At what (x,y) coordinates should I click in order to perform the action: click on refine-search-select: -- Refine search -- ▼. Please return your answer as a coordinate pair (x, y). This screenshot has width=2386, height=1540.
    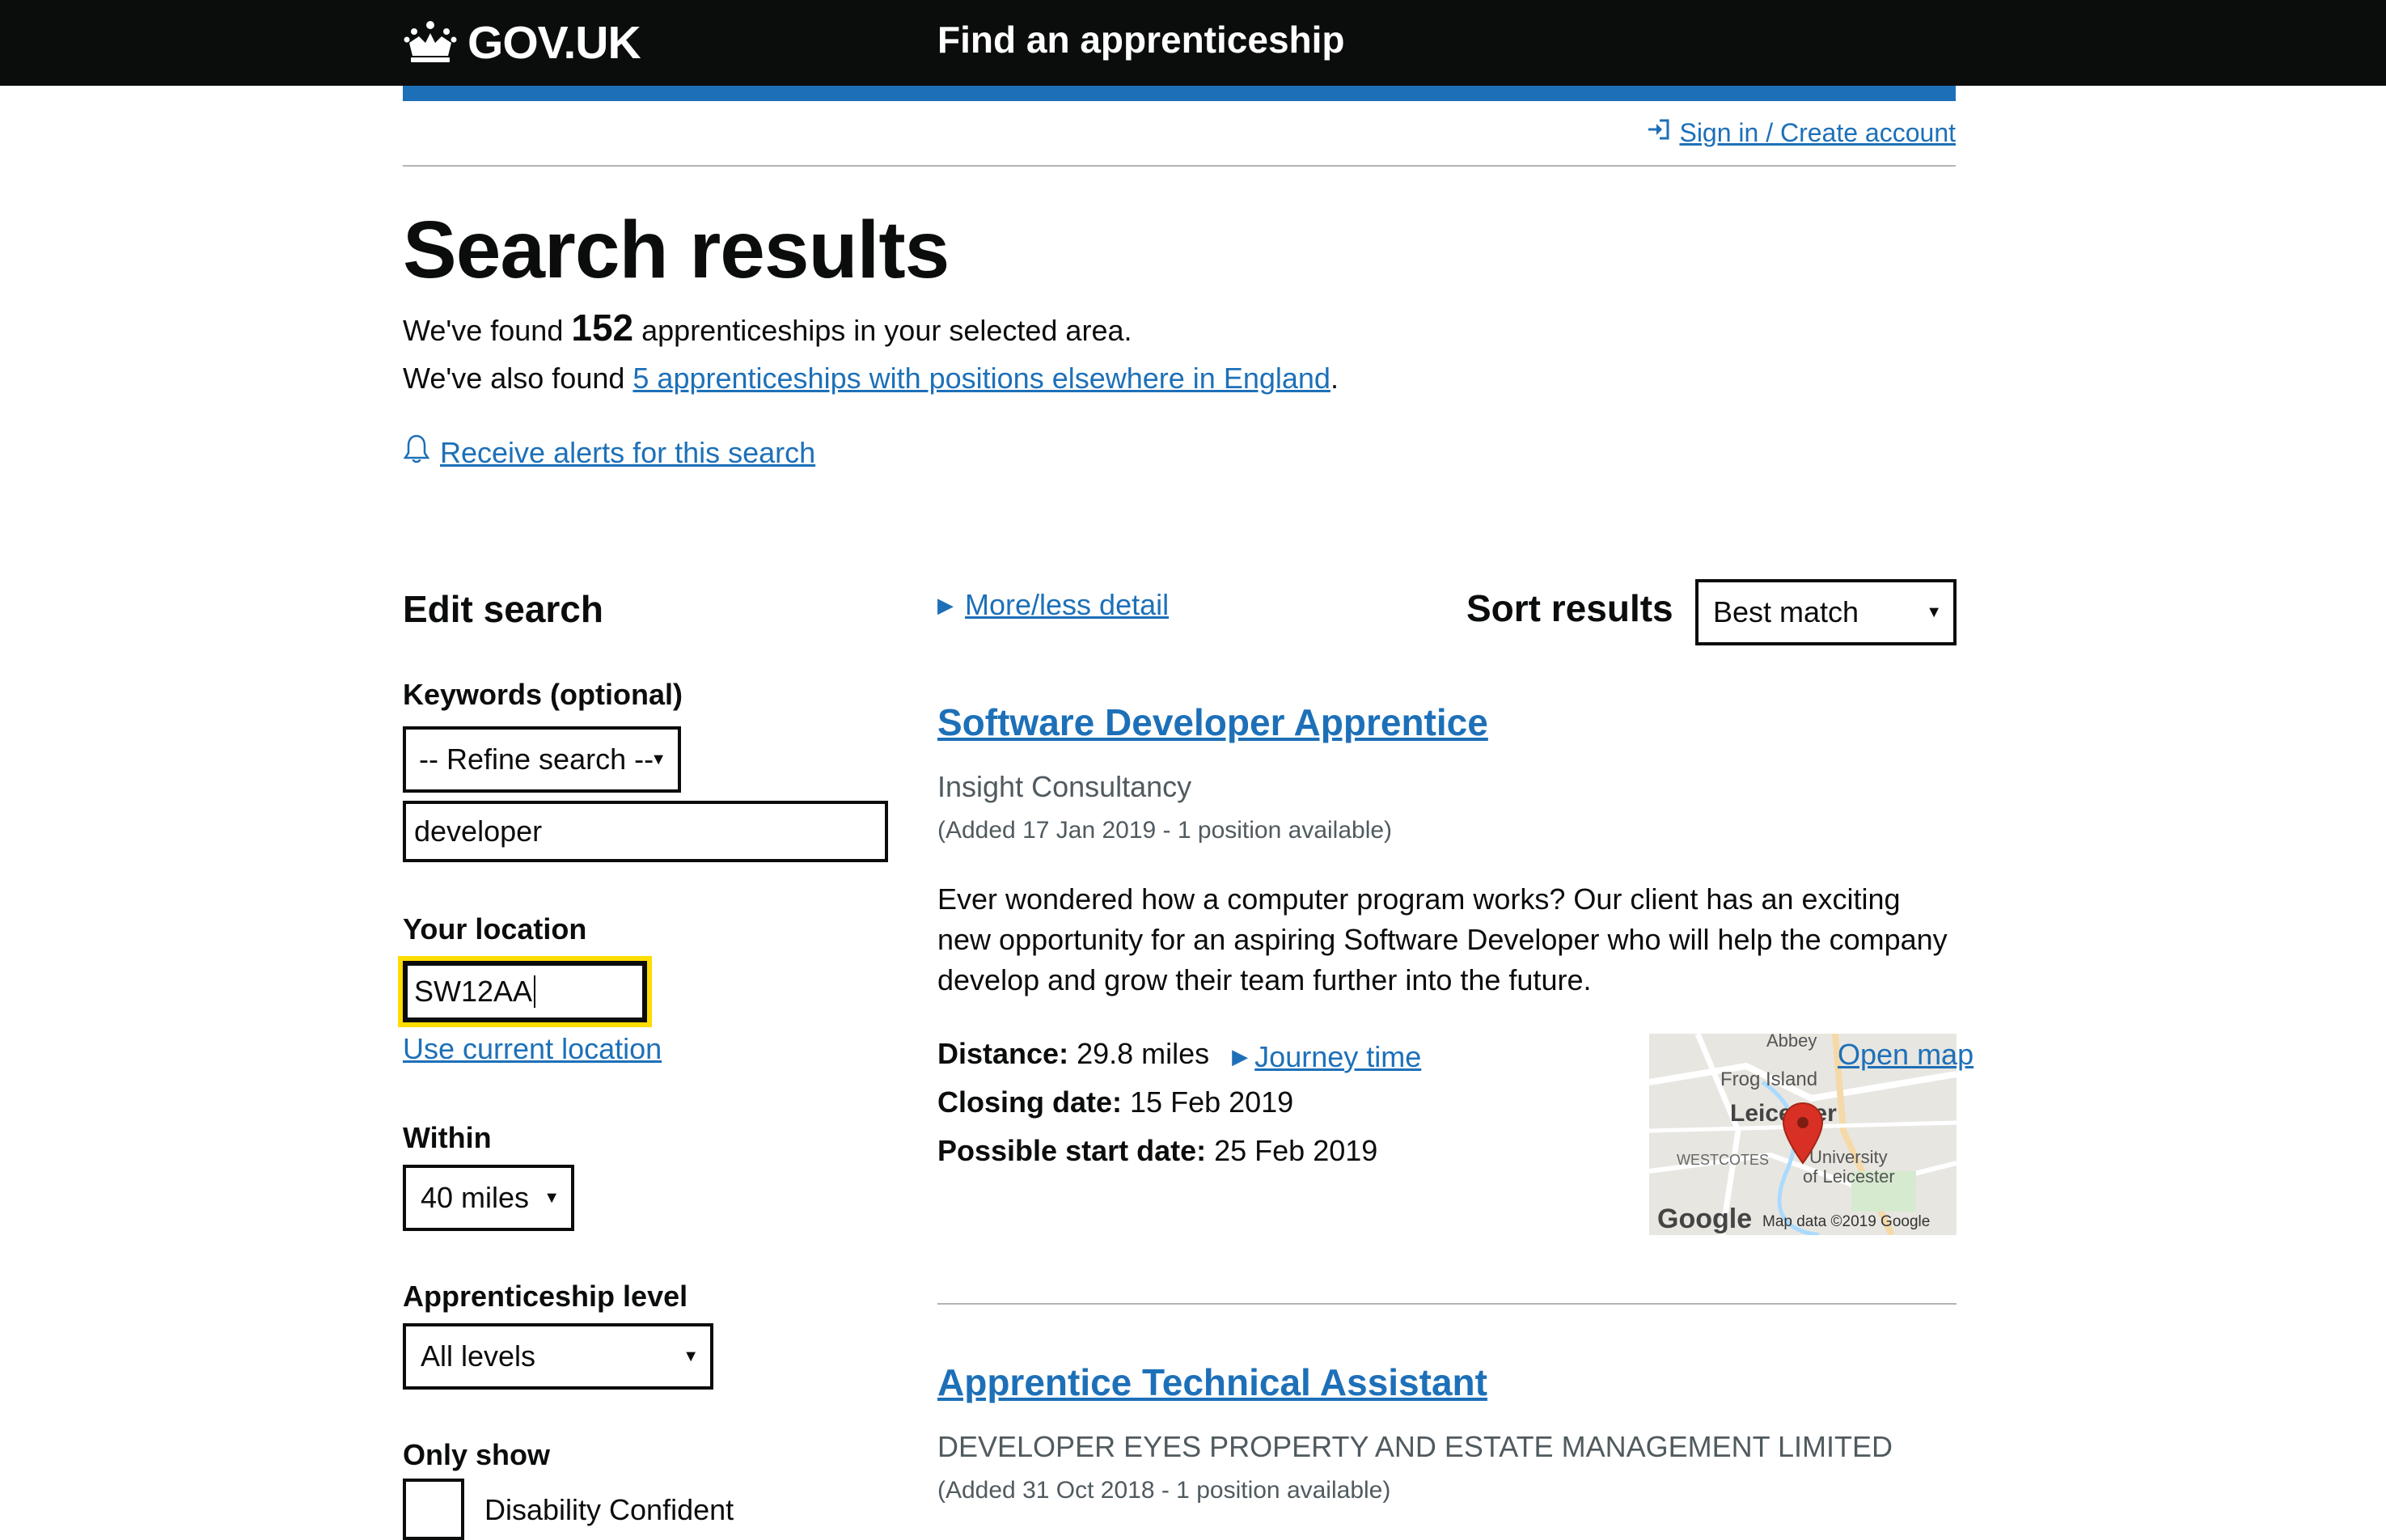
    Looking at the image, I should click on (542, 759).